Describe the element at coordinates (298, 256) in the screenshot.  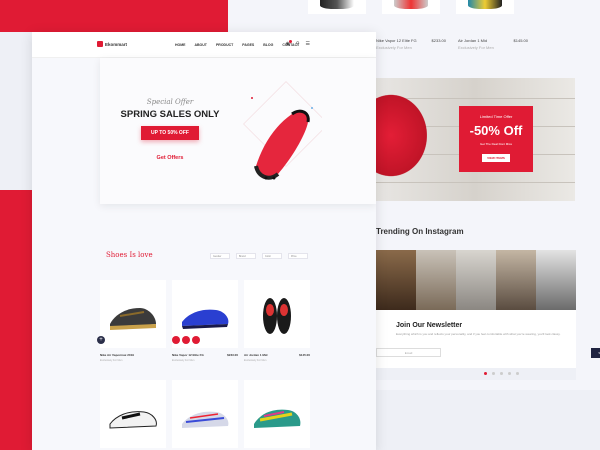
I see `filter-price: Price` at that location.